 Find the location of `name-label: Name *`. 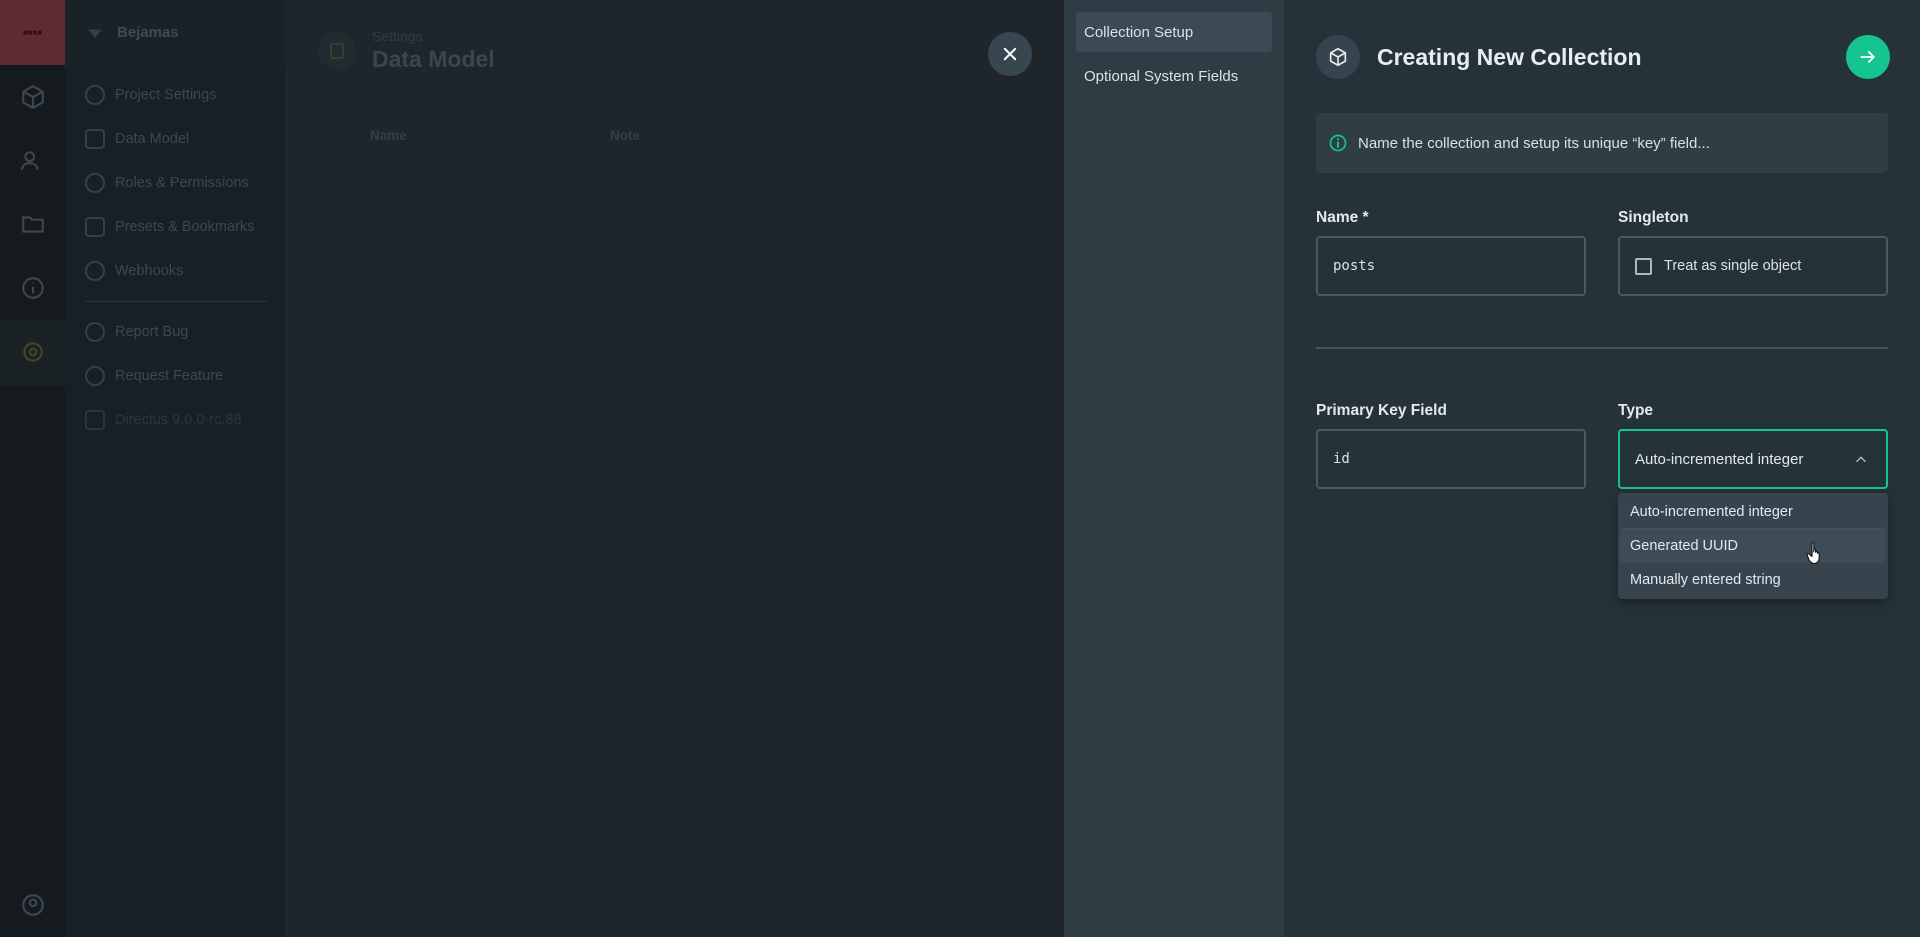

name-label: Name * is located at coordinates (1342, 217).